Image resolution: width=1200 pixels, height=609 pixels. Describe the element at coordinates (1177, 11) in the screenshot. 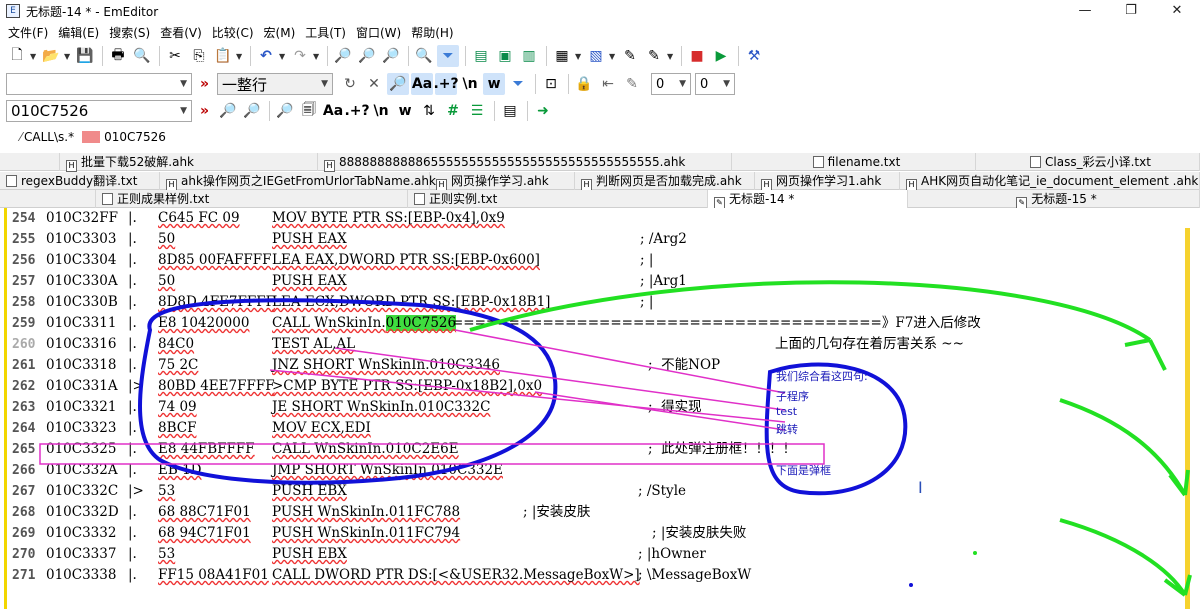

I see `close-button: ✕` at that location.